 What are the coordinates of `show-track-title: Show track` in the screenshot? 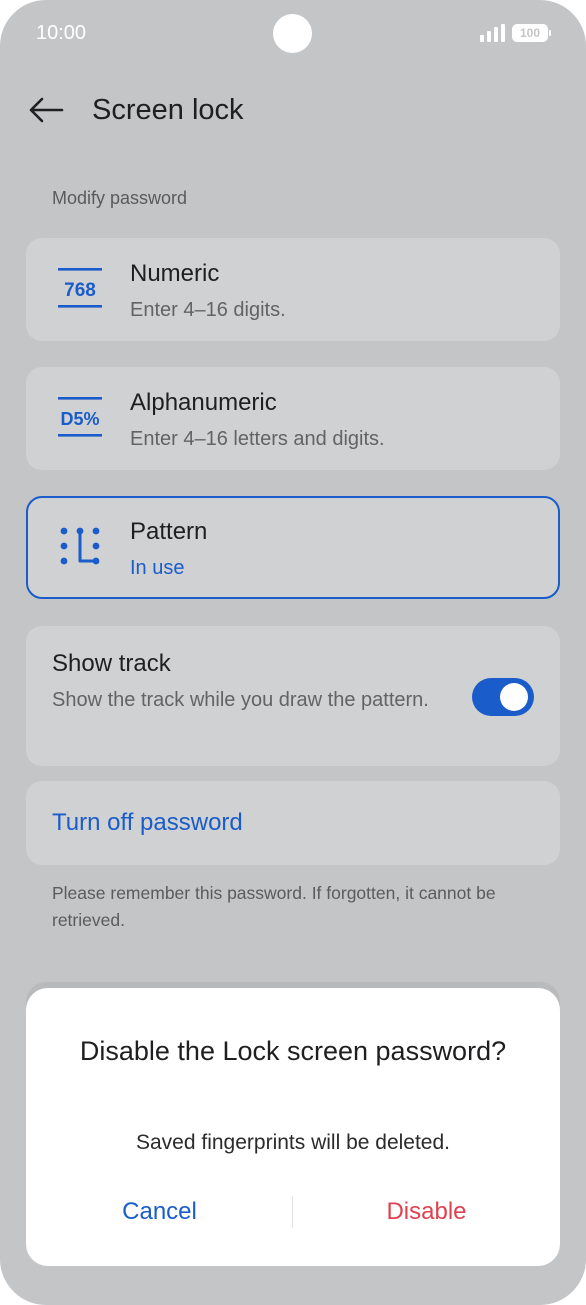 It's located at (111, 663).